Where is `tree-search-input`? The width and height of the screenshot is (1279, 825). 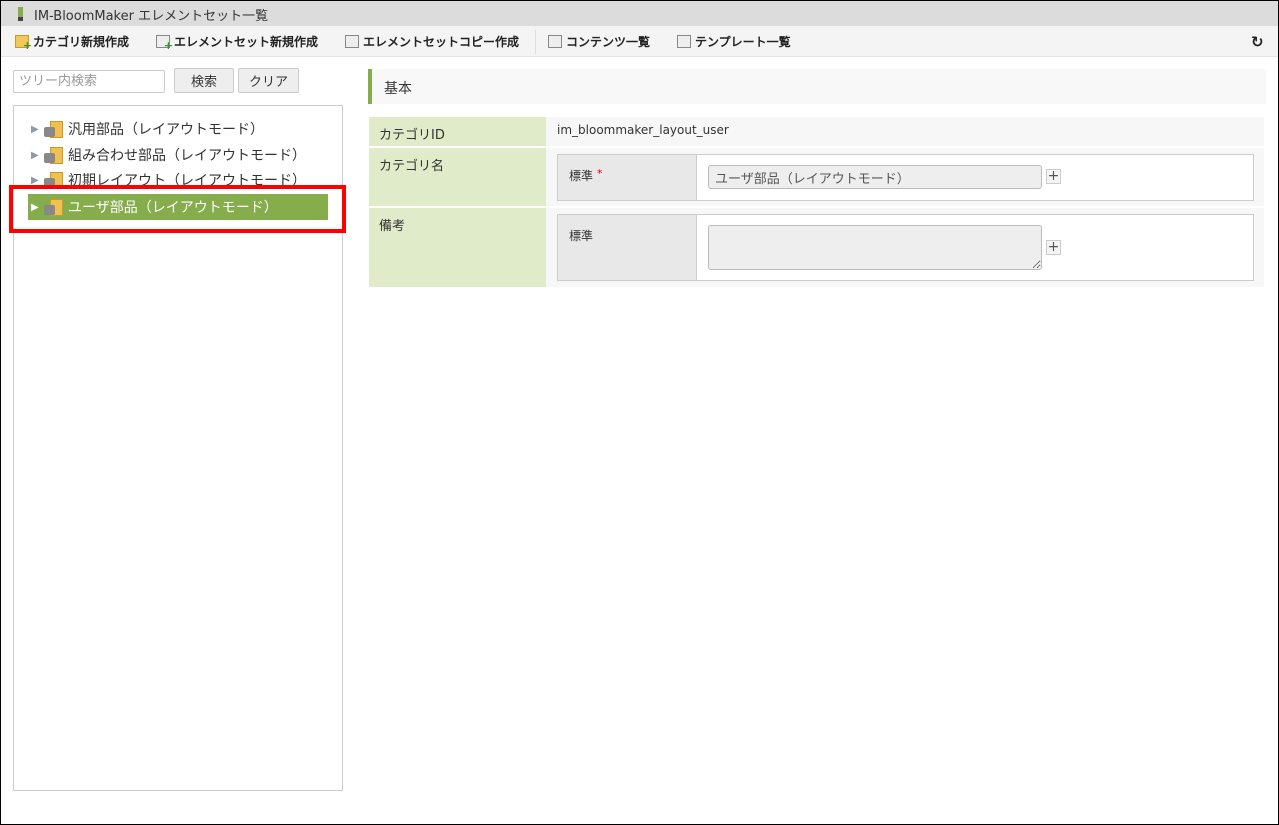 tree-search-input is located at coordinates (89, 81).